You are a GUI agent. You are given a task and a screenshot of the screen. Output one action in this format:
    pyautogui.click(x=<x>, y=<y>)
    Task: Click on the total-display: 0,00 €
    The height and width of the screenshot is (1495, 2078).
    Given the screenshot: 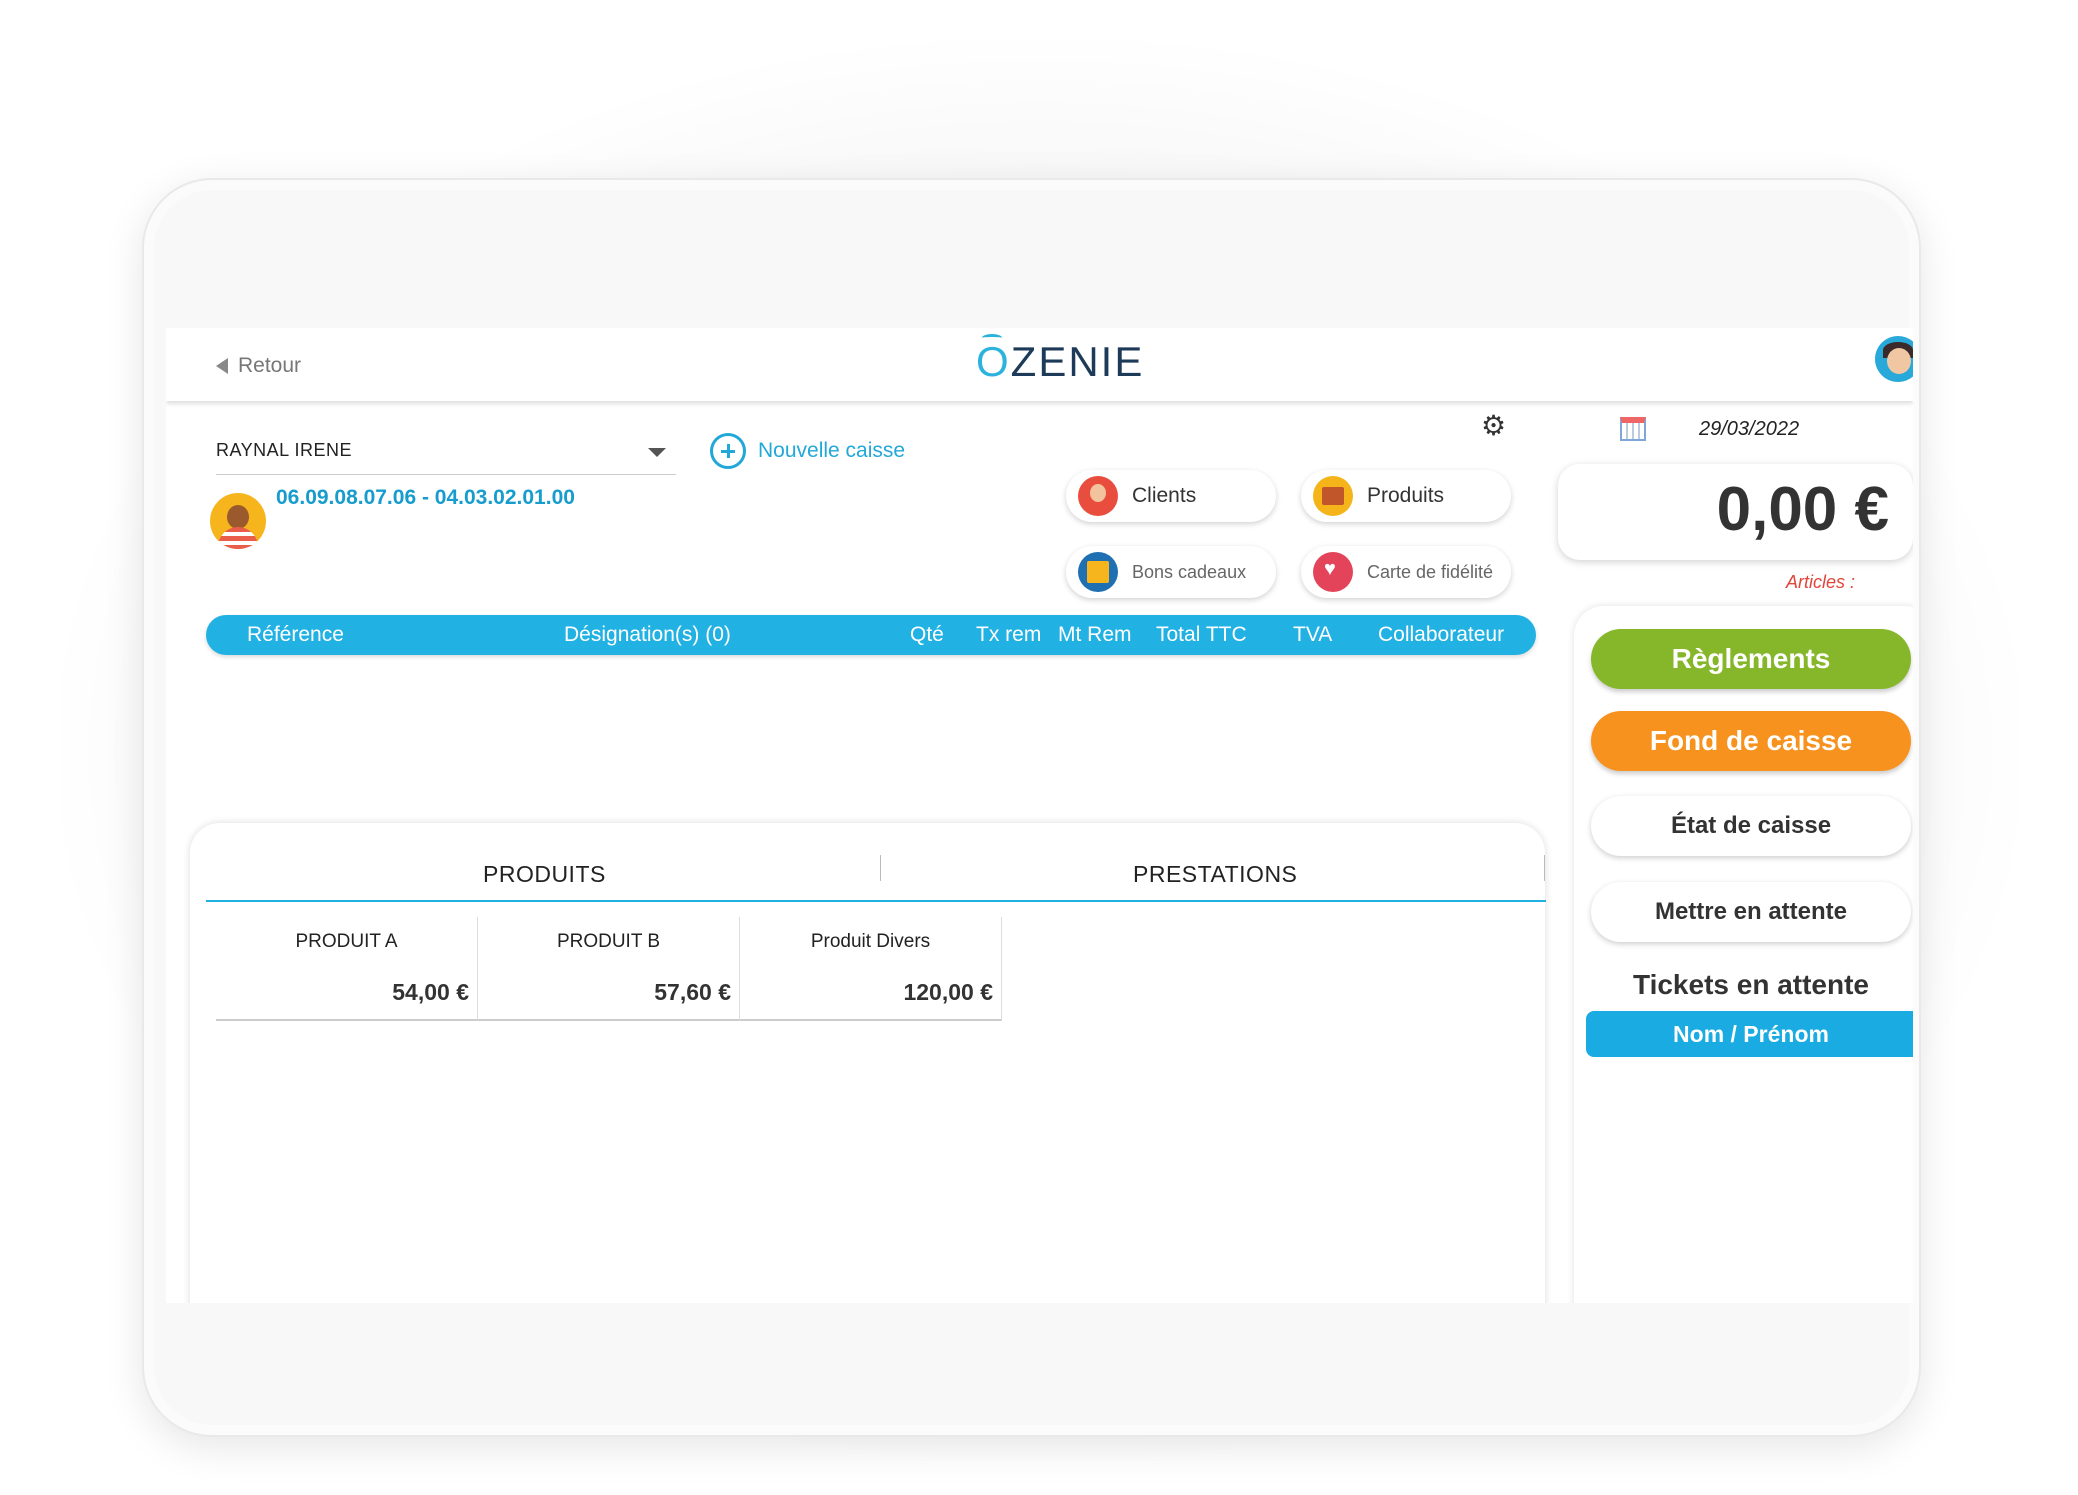 What is the action you would take?
    pyautogui.click(x=1735, y=512)
    